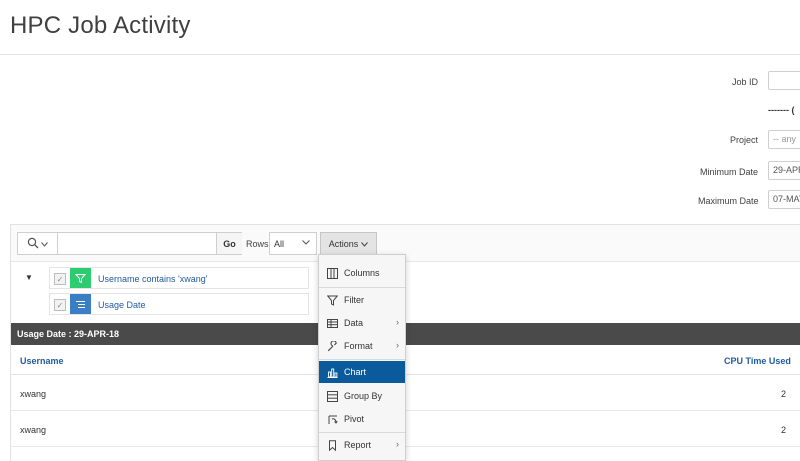 The height and width of the screenshot is (461, 800). What do you see at coordinates (137, 243) in the screenshot?
I see `search-input` at bounding box center [137, 243].